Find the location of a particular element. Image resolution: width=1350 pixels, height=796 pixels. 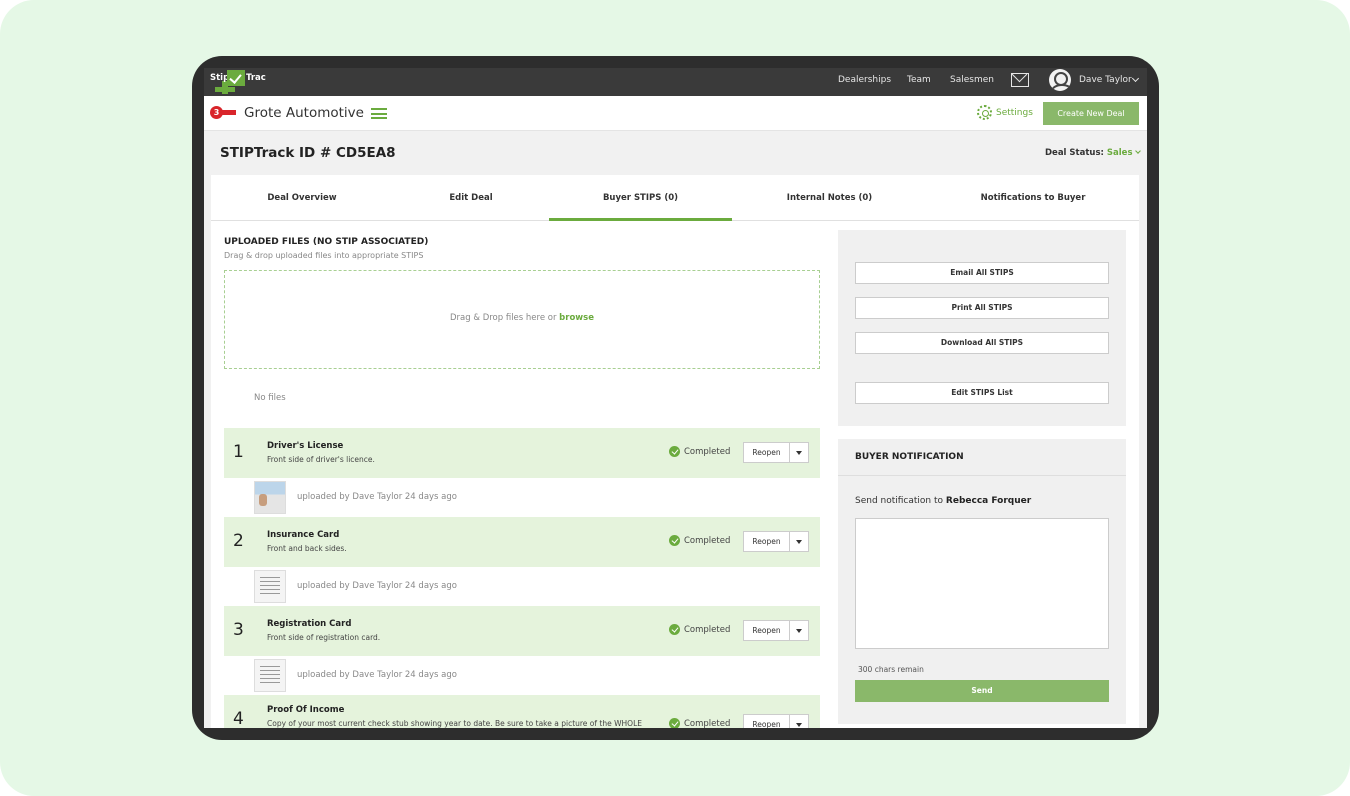

stip-name: Insurance Card is located at coordinates (303, 535).